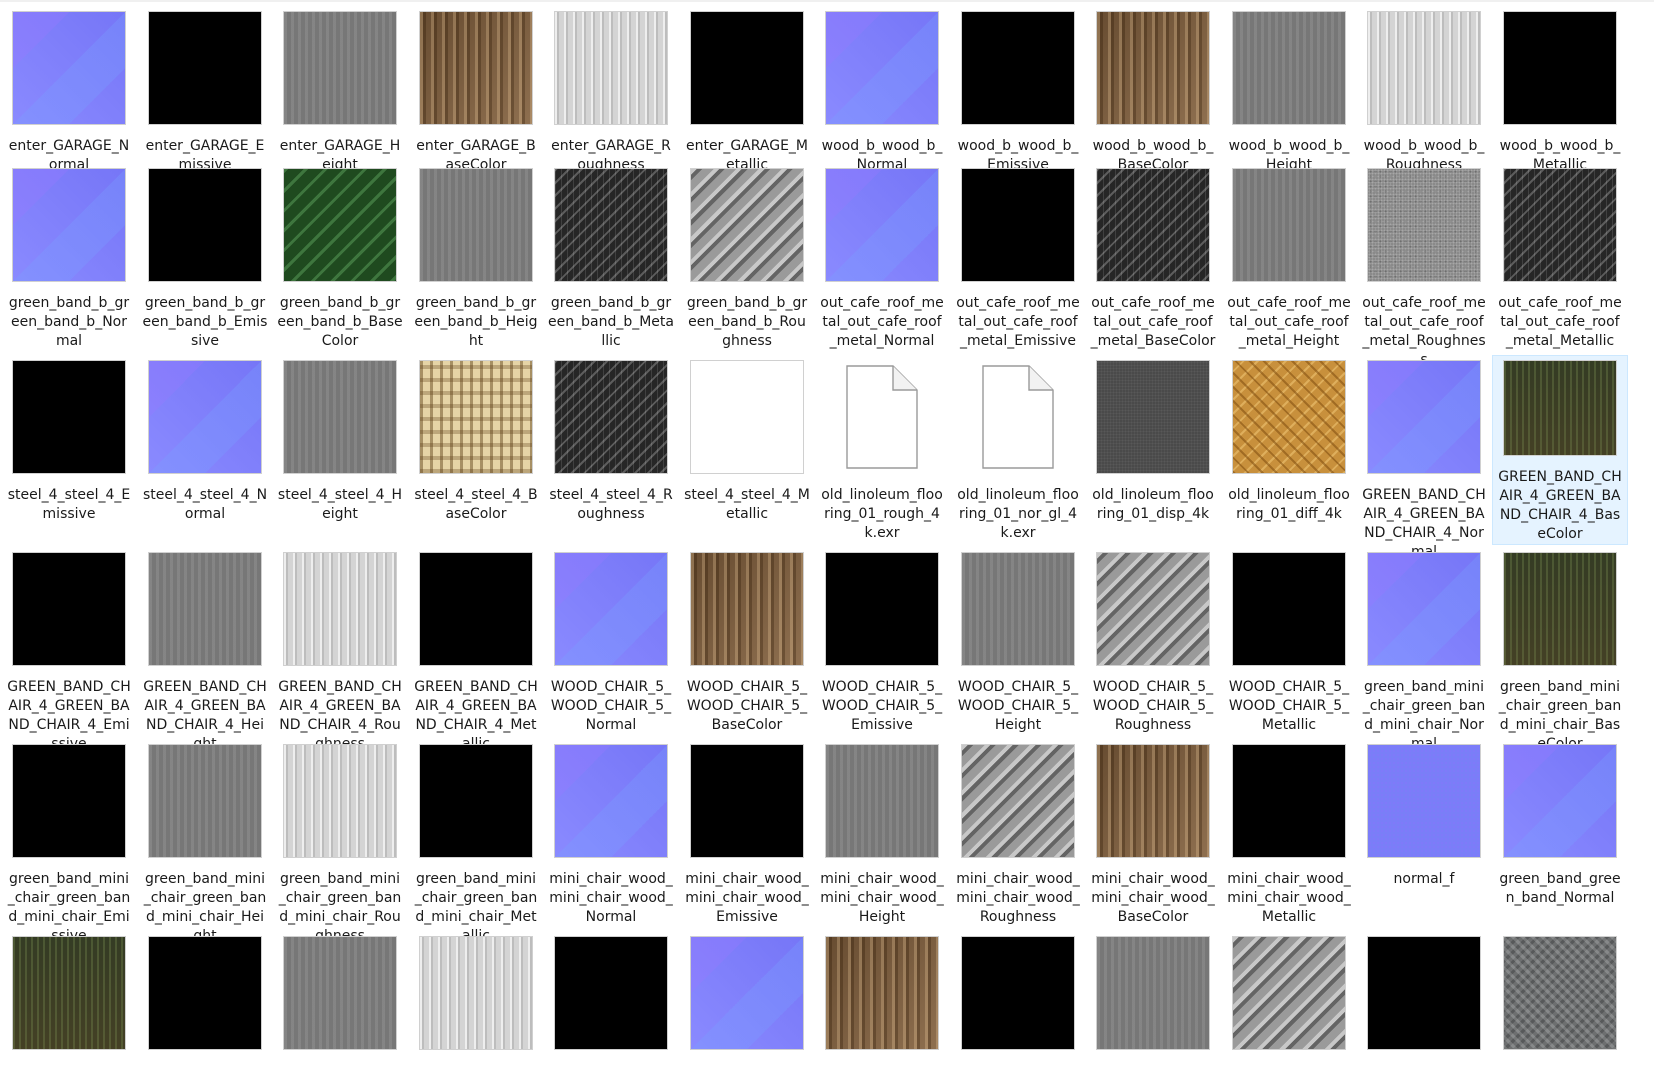  Describe the element at coordinates (1424, 814) in the screenshot. I see `file-item: normal_f` at that location.